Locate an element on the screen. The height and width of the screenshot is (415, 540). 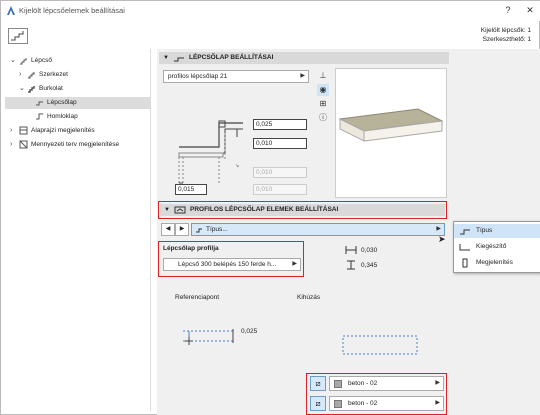
highlight-box is located at coordinates (302, 210).